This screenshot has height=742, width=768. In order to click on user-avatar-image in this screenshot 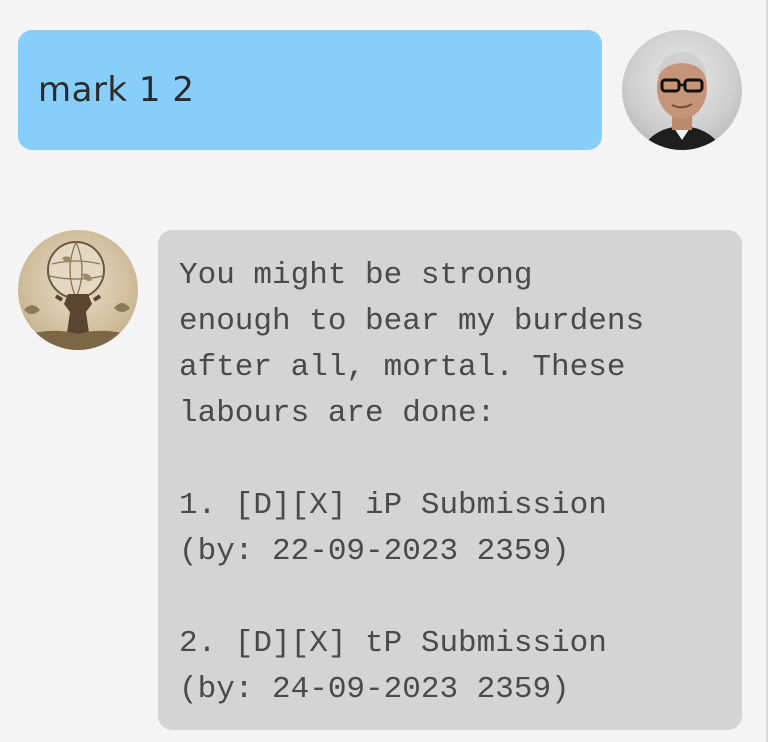, I will do `click(682, 101)`.